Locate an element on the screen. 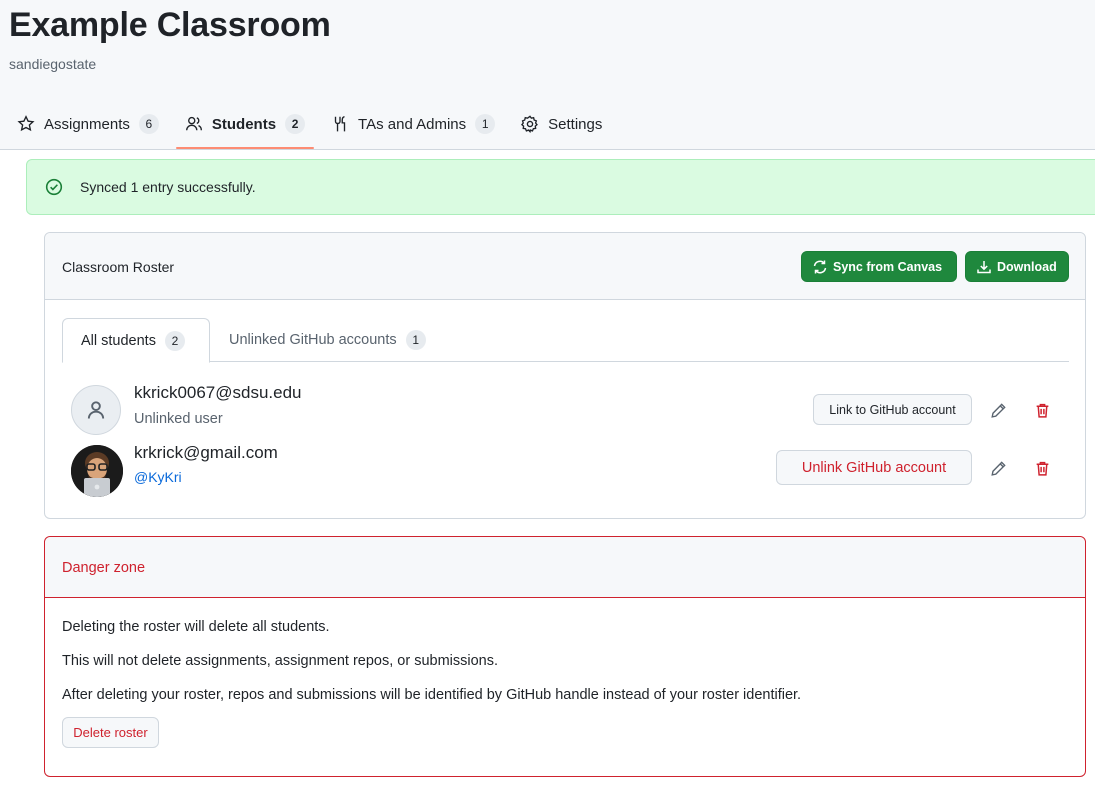 This screenshot has height=790, width=1095. sync-icon is located at coordinates (820, 266).